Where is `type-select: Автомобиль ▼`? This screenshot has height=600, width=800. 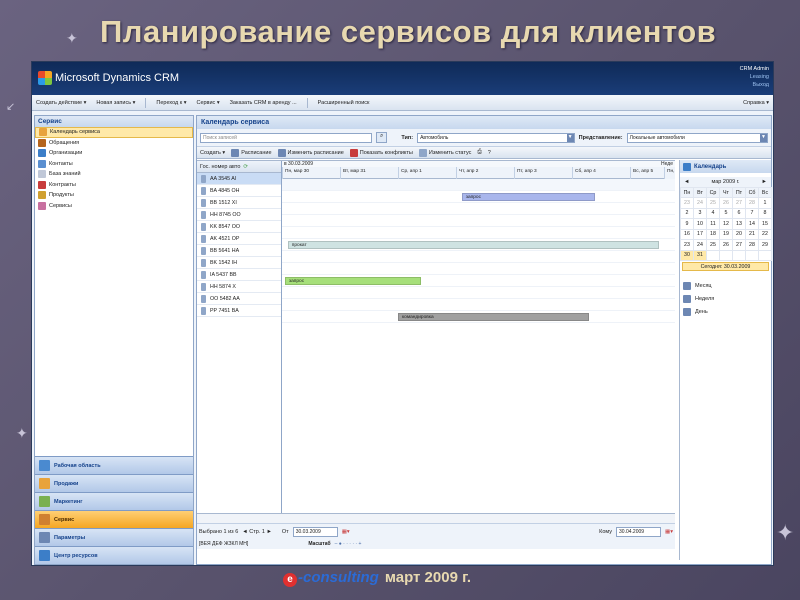 type-select: Автомобиль ▼ is located at coordinates (496, 137).